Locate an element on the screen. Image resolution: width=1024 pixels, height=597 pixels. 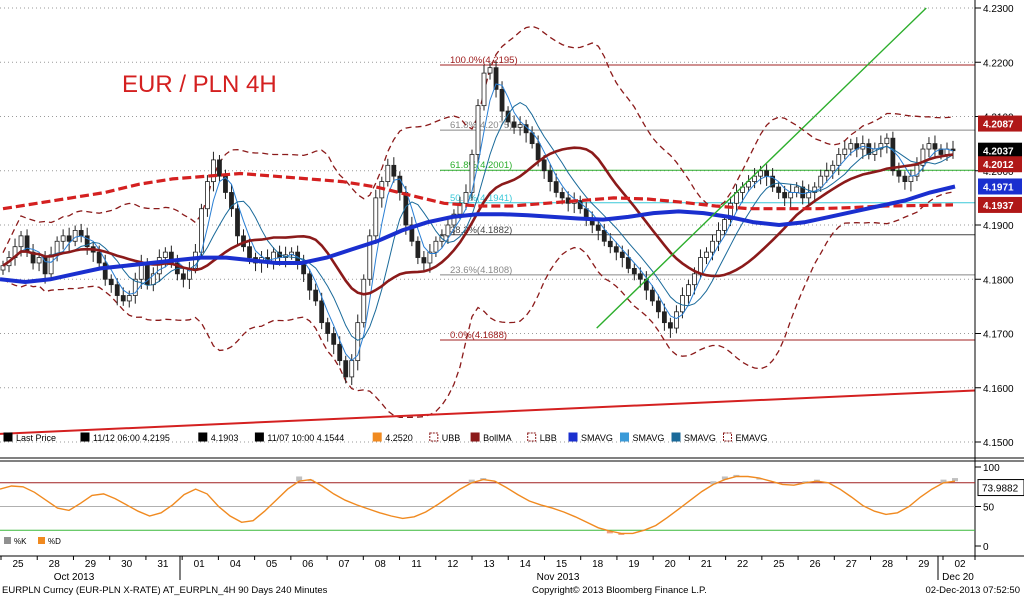
fib-label: 0.0%(4.1688) is located at coordinates (478, 335).